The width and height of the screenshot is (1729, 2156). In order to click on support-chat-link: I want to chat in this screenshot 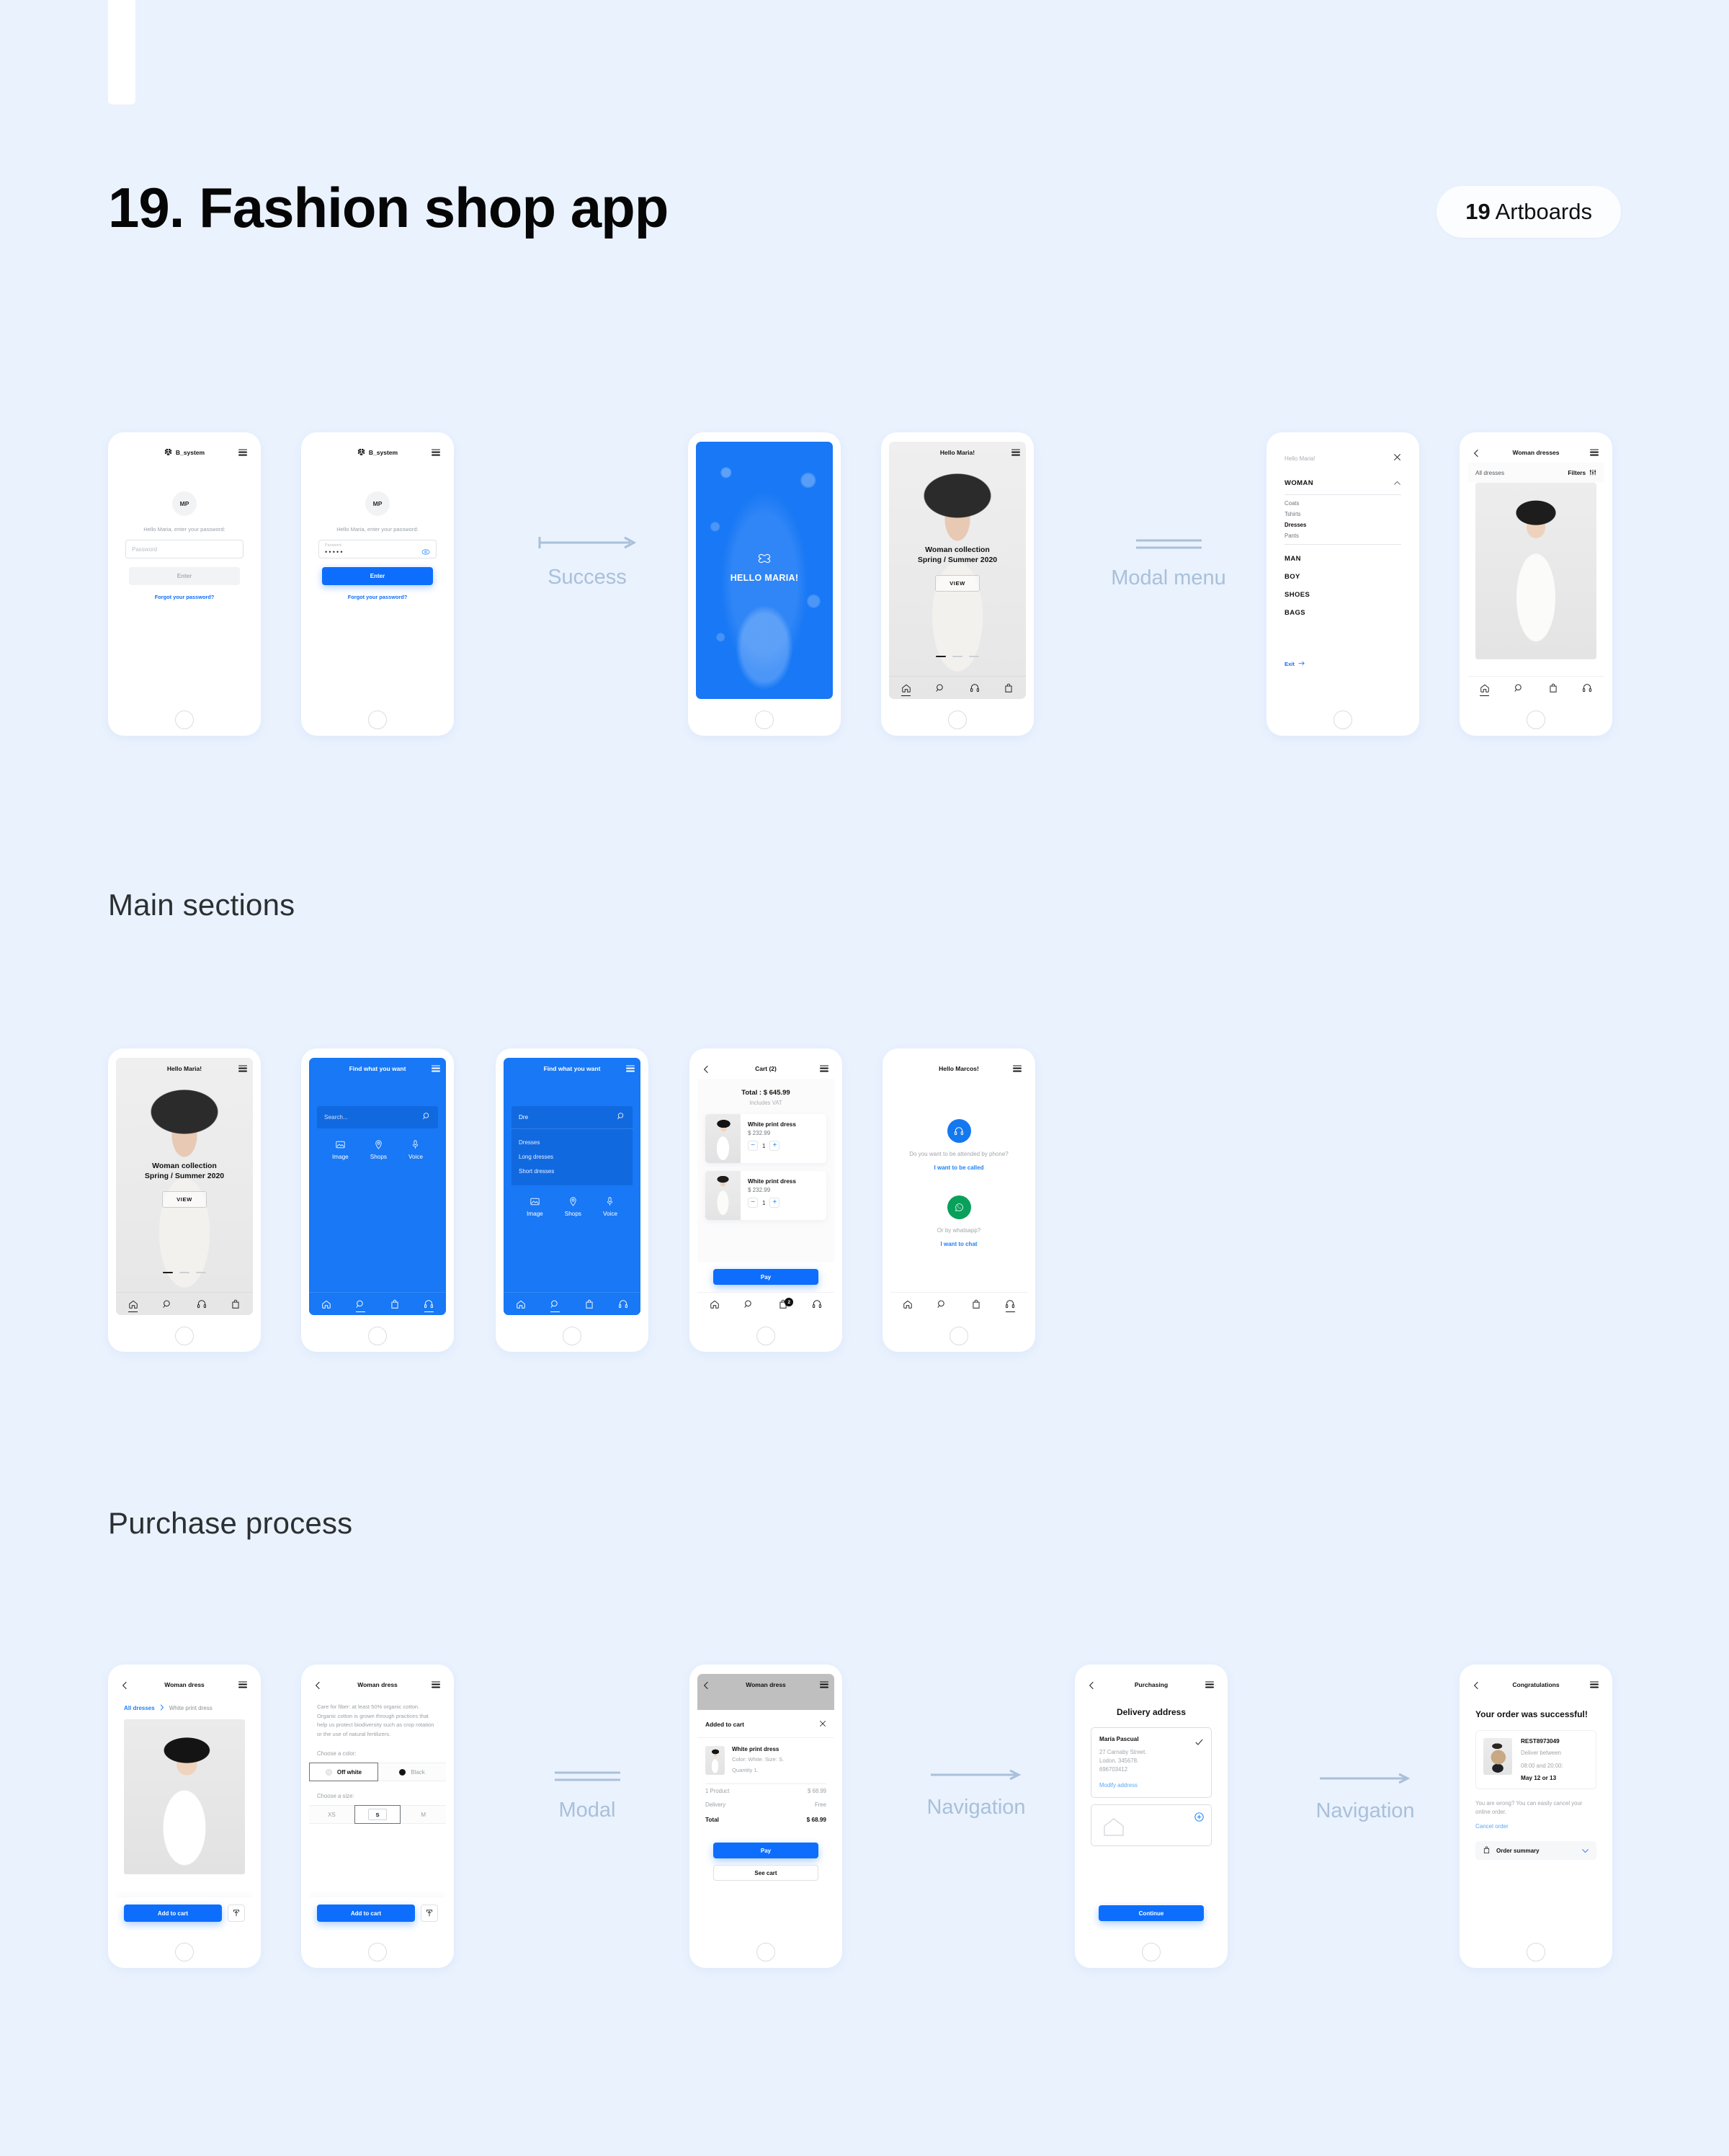, I will do `click(959, 1244)`.